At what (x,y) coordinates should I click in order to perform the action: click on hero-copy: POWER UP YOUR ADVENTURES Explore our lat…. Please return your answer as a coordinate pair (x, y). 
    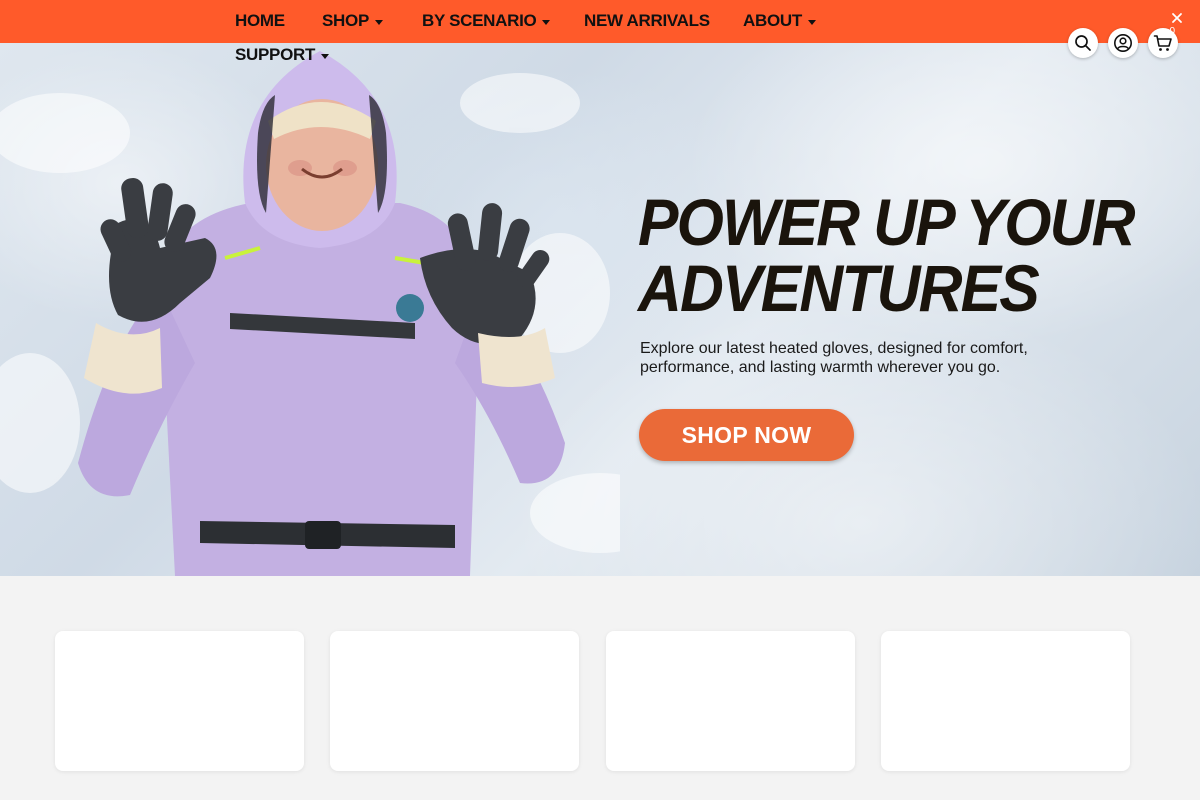
    Looking at the image, I should click on (898, 283).